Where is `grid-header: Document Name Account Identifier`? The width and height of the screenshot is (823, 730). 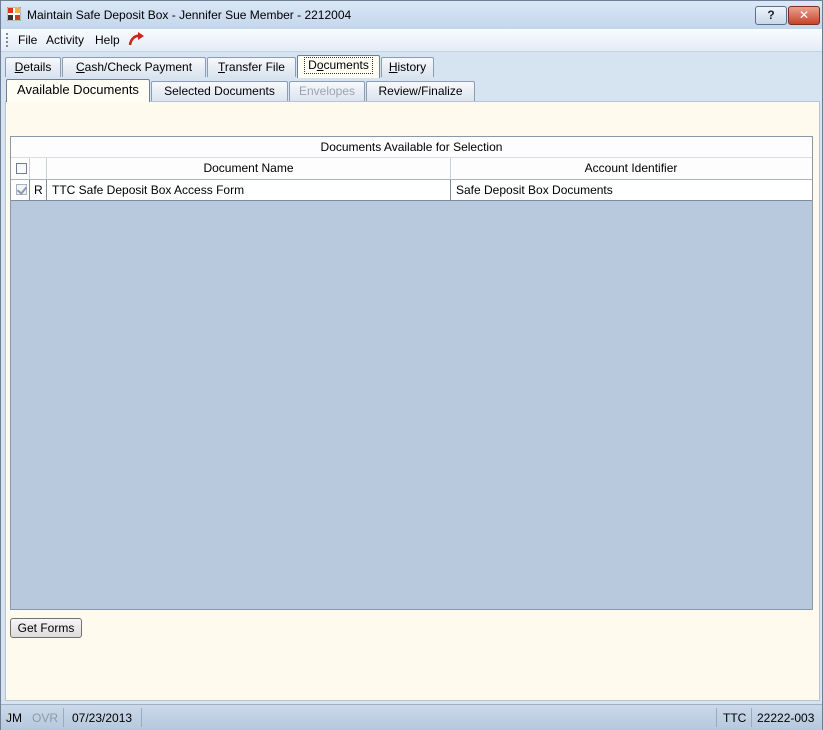 grid-header: Document Name Account Identifier is located at coordinates (411, 169).